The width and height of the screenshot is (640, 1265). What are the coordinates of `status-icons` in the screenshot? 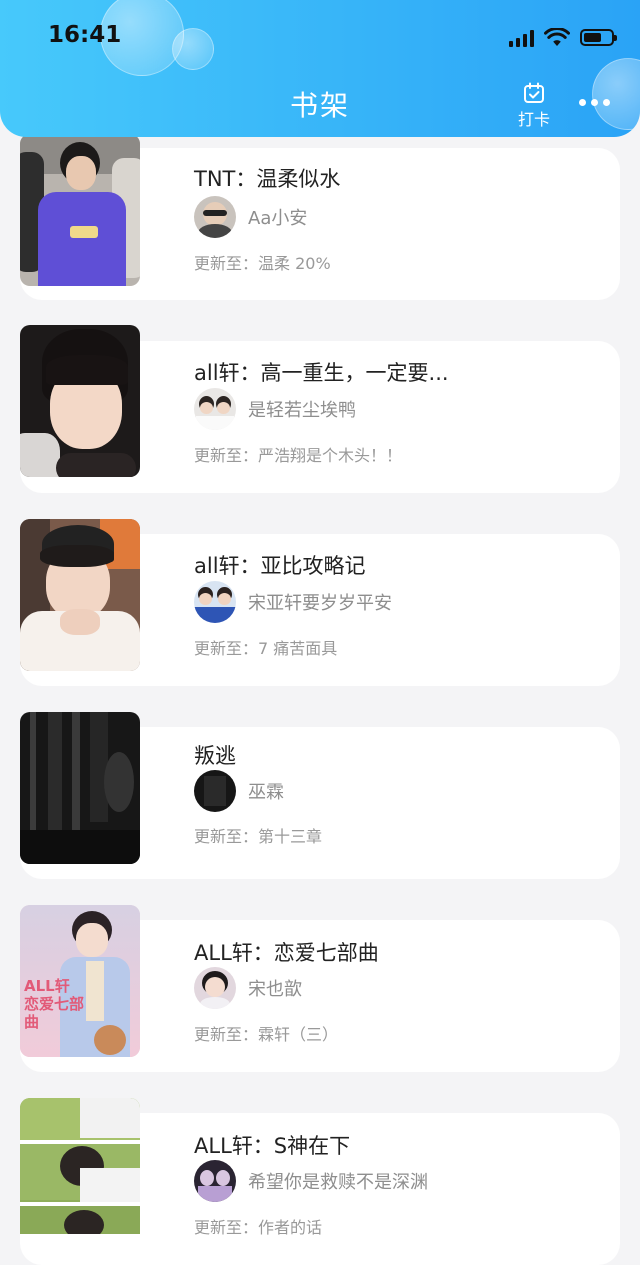 It's located at (563, 37).